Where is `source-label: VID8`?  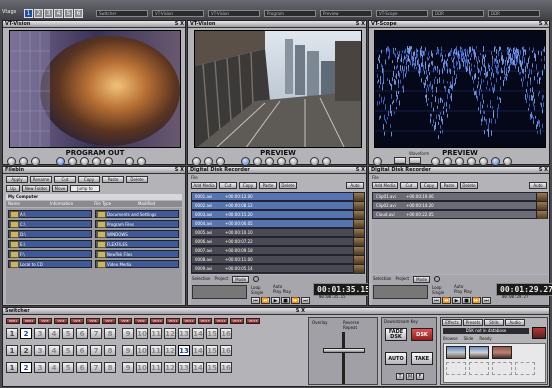
source-label: VID8 is located at coordinates (125, 321).